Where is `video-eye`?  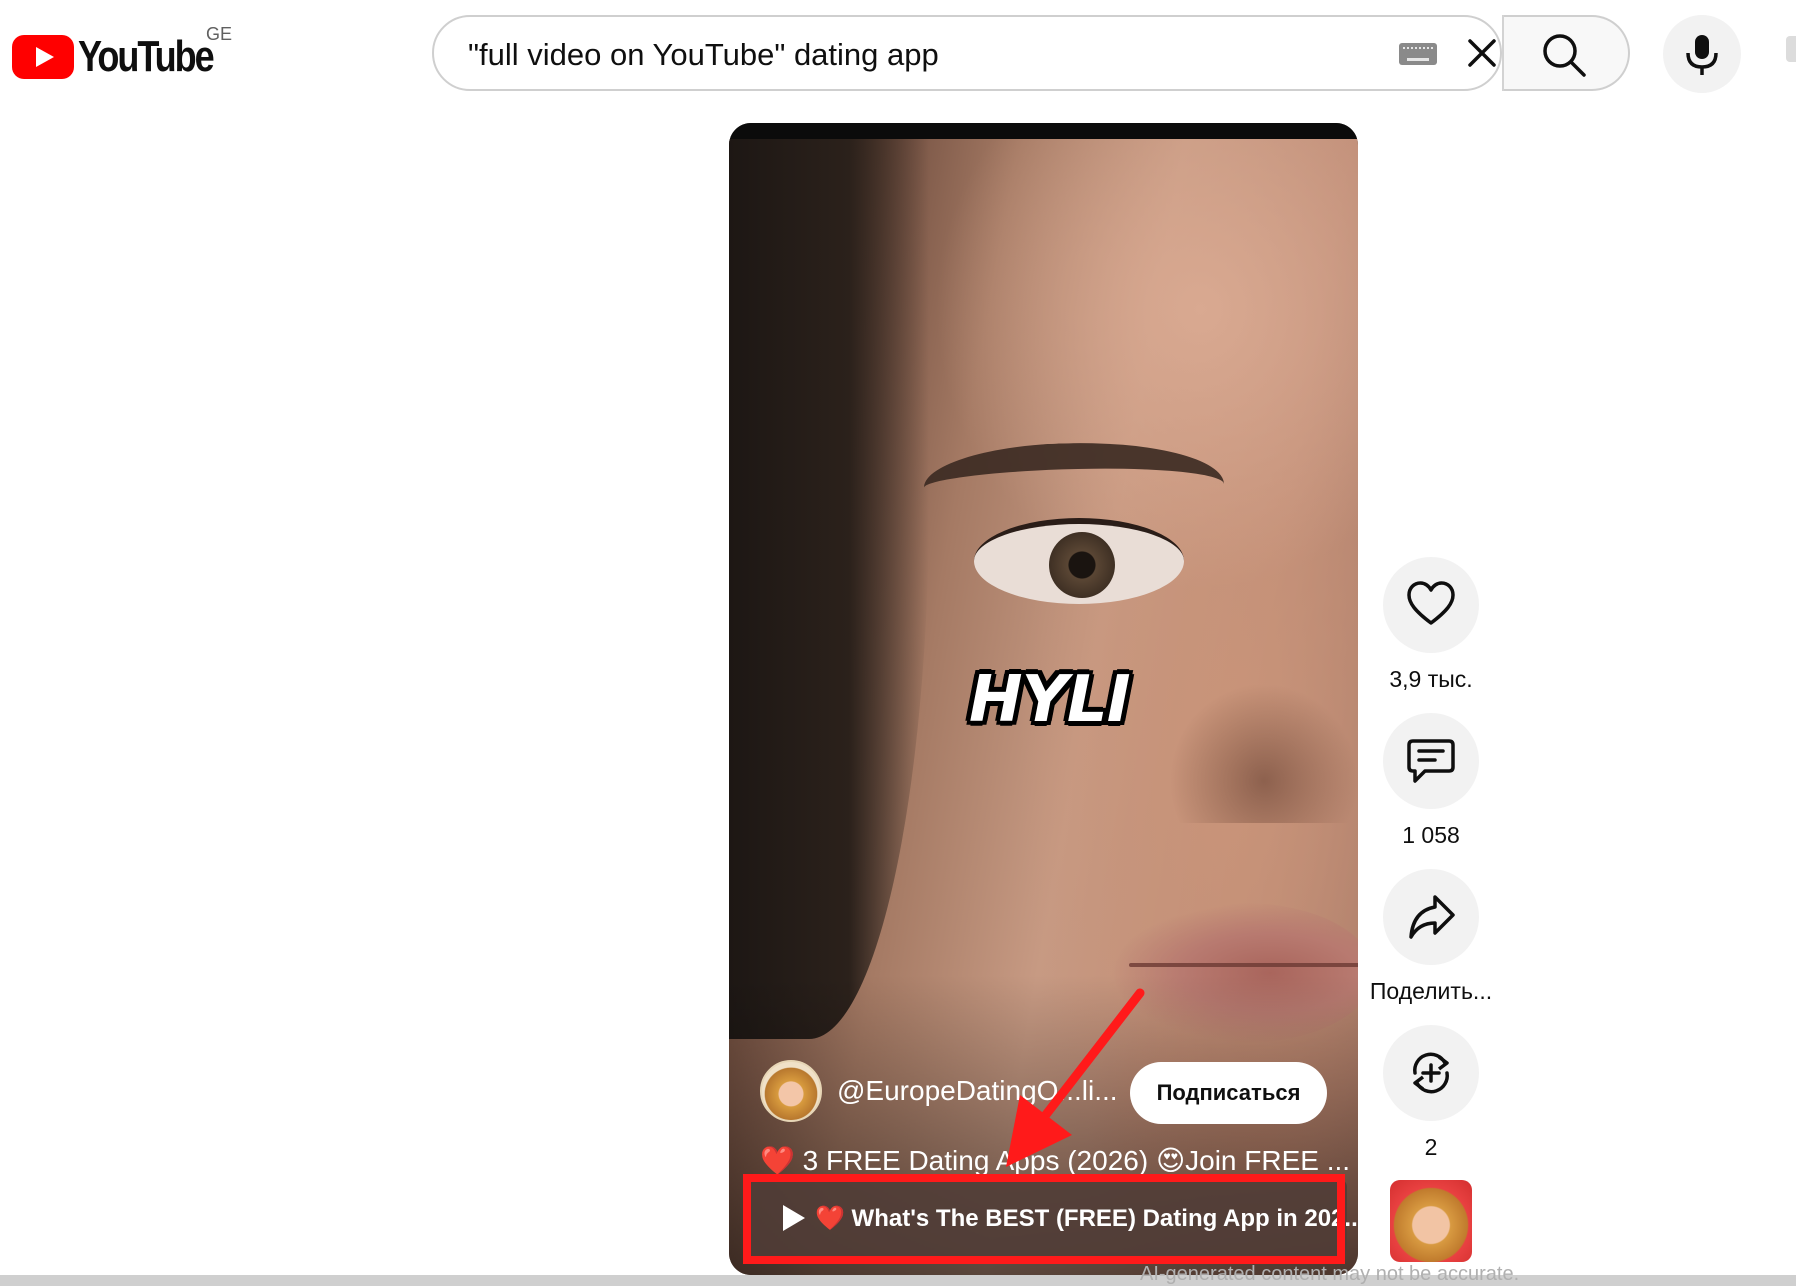
video-eye is located at coordinates (1079, 561).